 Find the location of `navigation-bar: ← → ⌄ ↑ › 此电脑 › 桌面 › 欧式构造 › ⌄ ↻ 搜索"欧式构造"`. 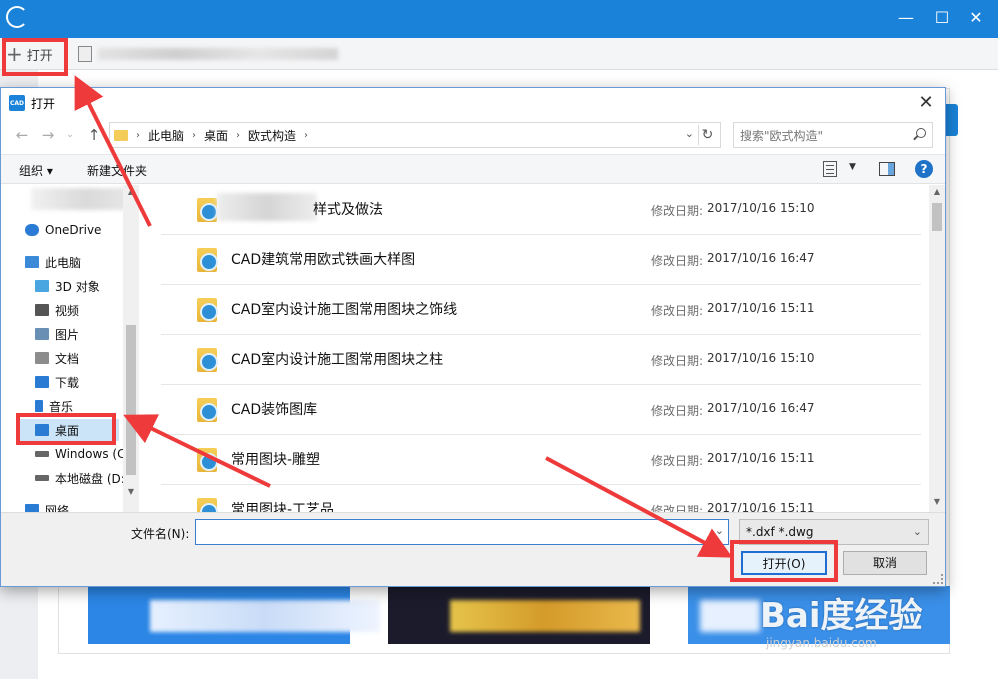

navigation-bar: ← → ⌄ ↑ › 此电脑 › 桌面 › 欧式构造 › ⌄ ↻ 搜索"欧式构造" is located at coordinates (473, 135).